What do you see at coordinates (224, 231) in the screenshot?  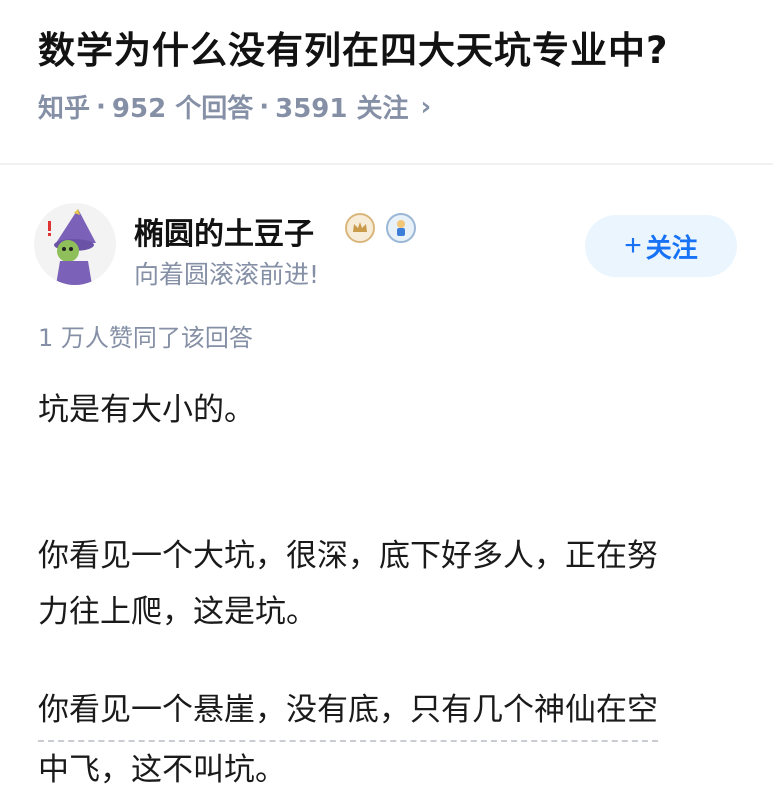 I see `author-name: 椭圆的土豆子` at bounding box center [224, 231].